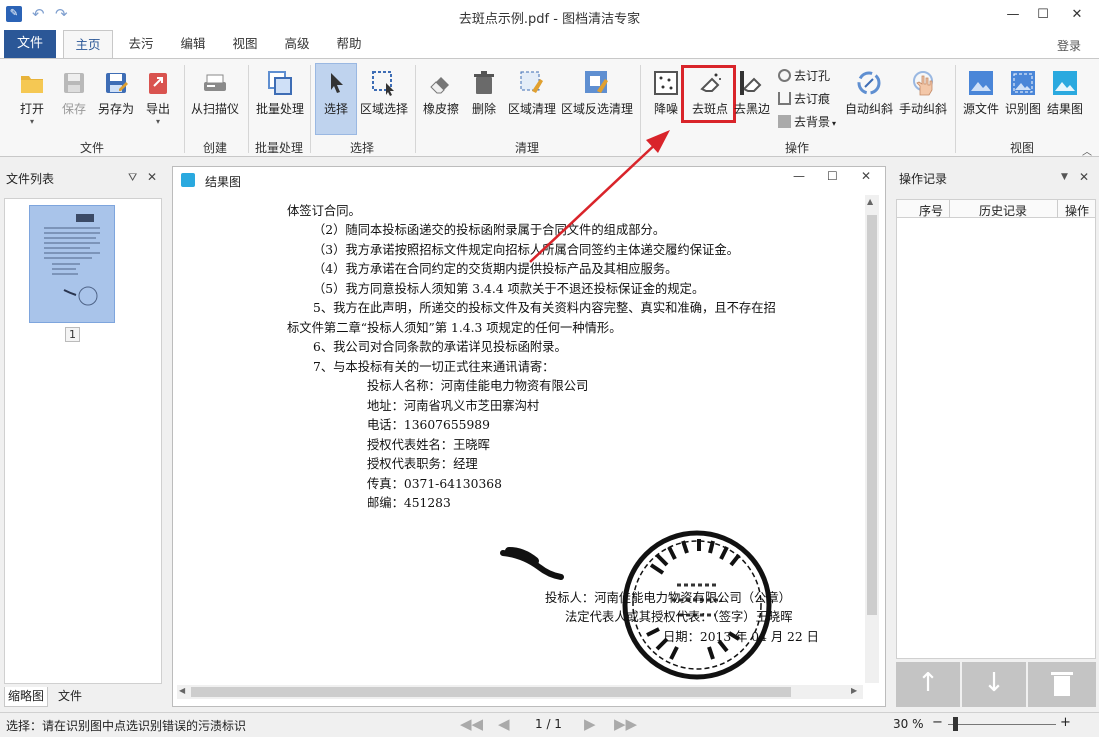 The image size is (1099, 737). I want to click on recognition-image-button: 识别图, so click(1023, 99).